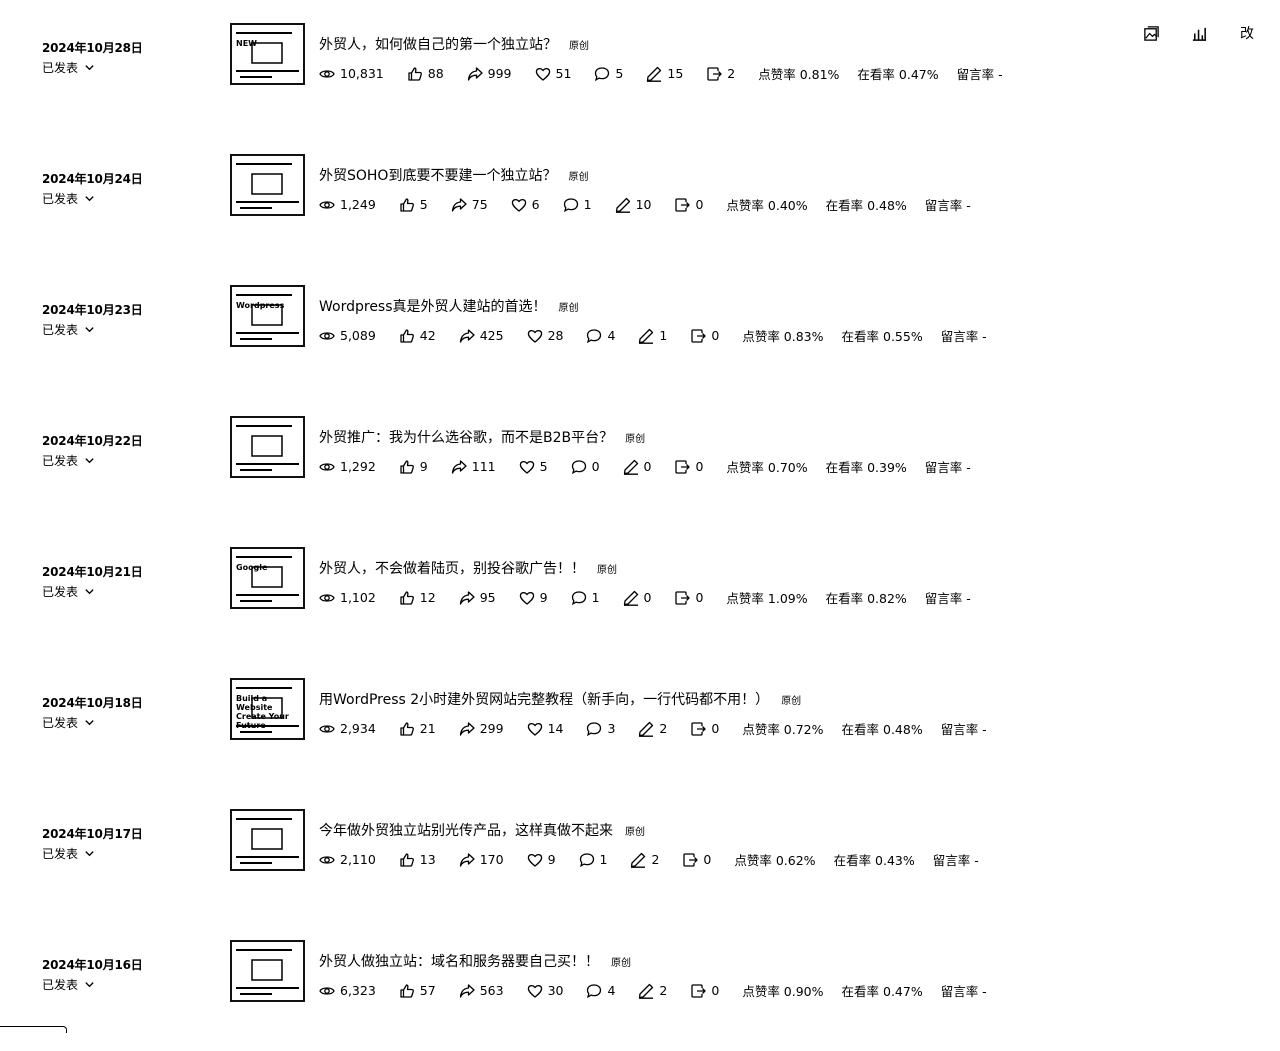  Describe the element at coordinates (417, 860) in the screenshot. I see `likes-stat: 13` at that location.